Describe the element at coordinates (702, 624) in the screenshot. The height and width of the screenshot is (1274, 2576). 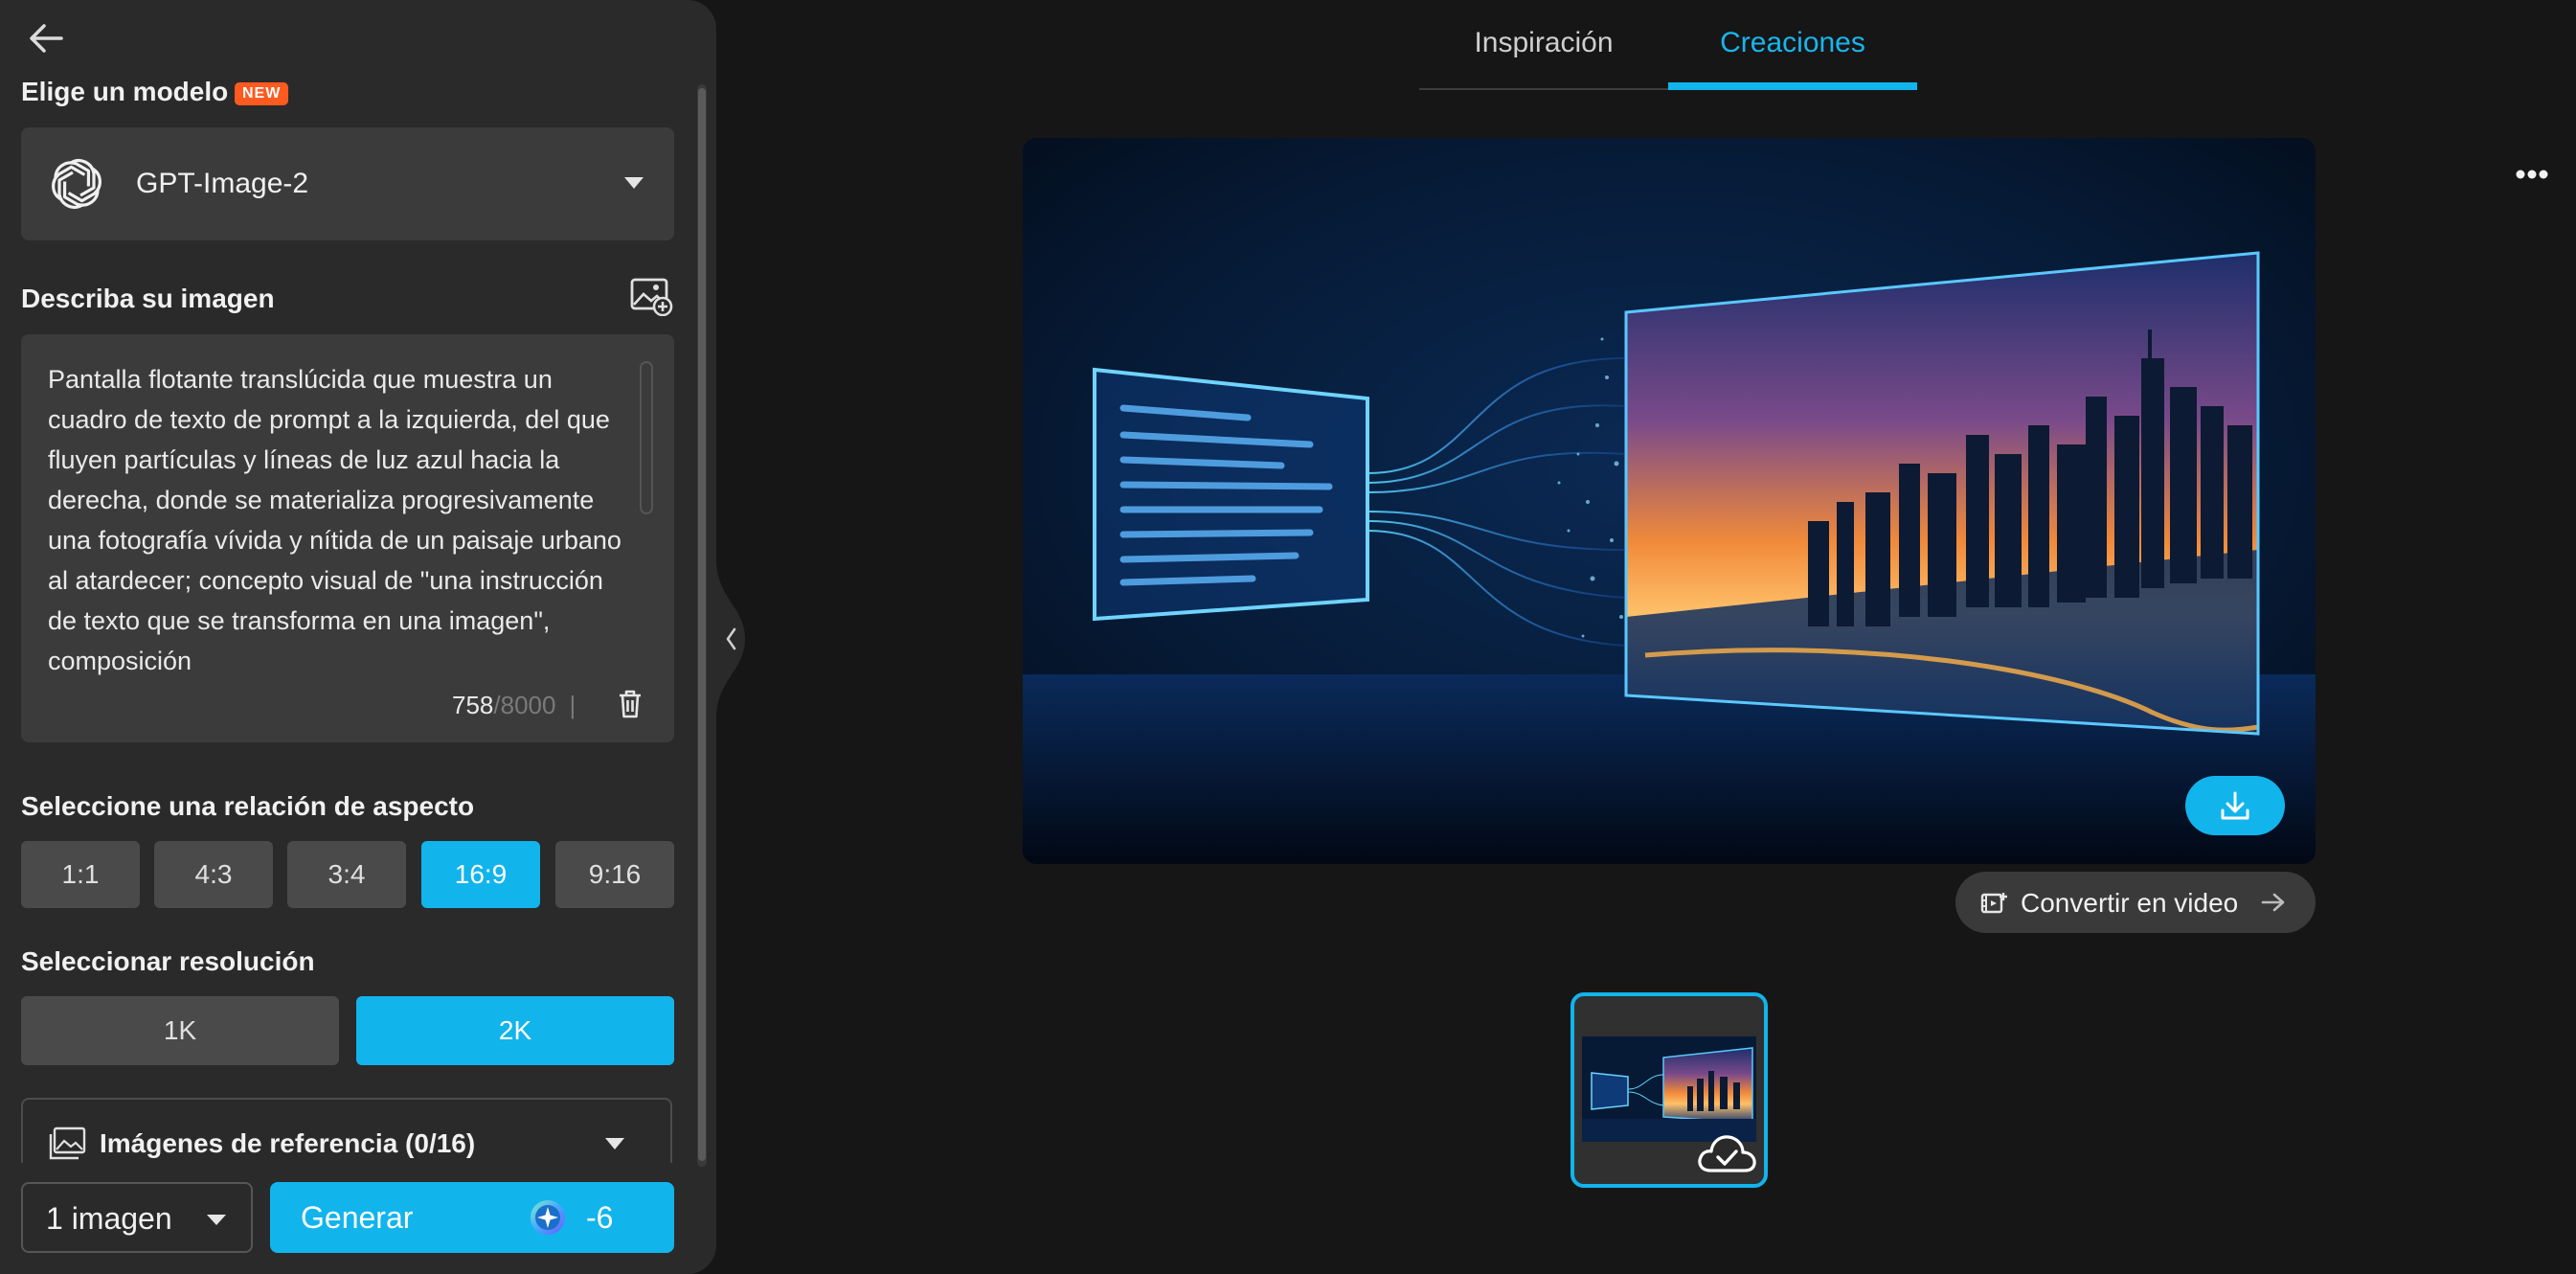
I see `panel-scrollbar-thumb` at that location.